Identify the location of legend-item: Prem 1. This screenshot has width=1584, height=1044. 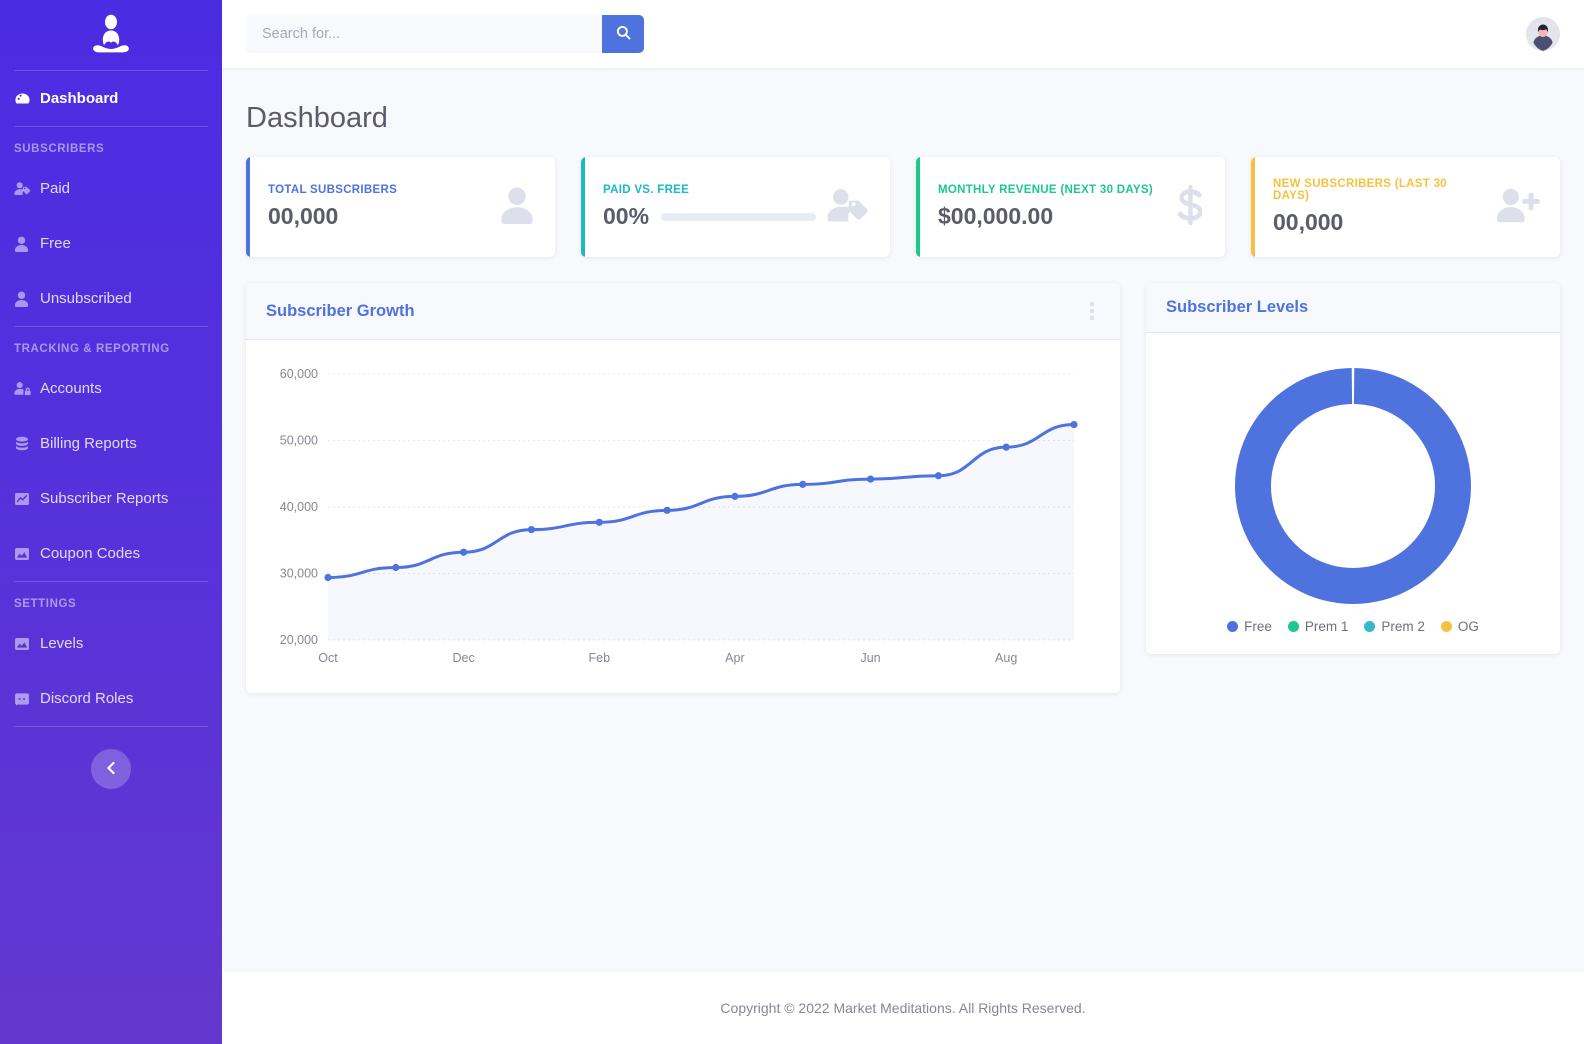
(1318, 626).